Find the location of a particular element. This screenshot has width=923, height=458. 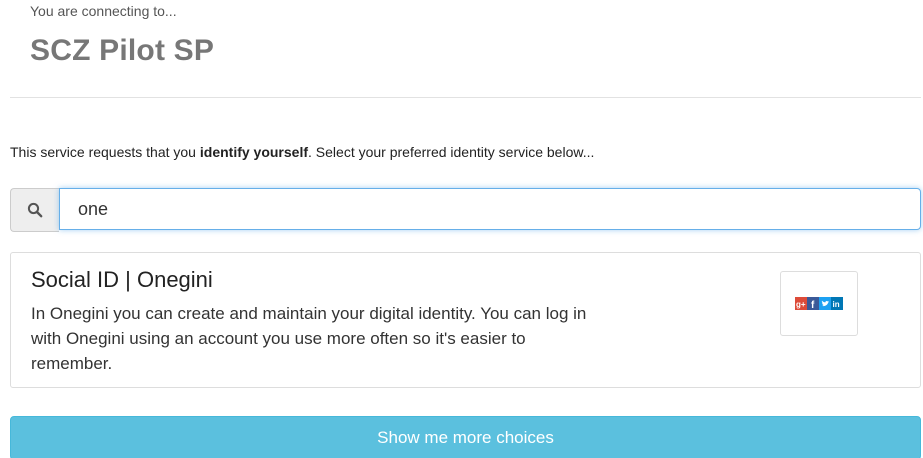

search-icon is located at coordinates (34, 210).